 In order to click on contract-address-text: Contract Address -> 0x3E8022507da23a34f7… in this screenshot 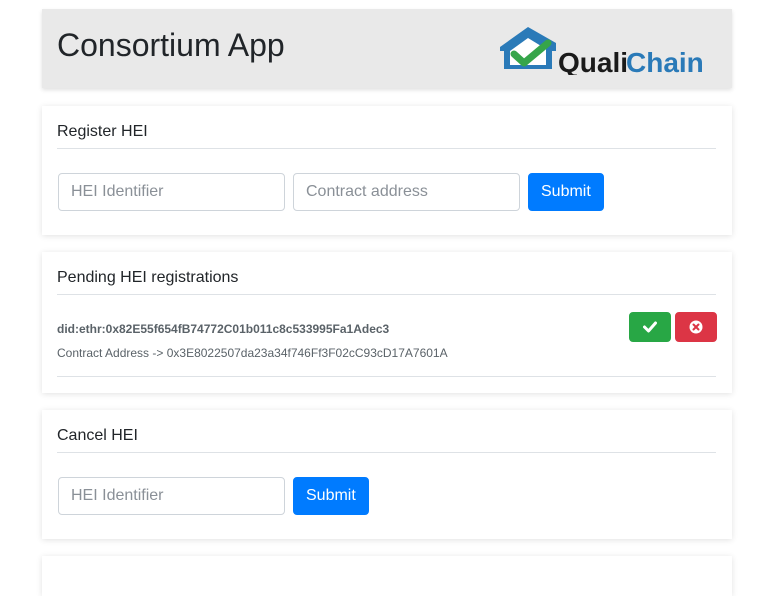, I will do `click(252, 353)`.